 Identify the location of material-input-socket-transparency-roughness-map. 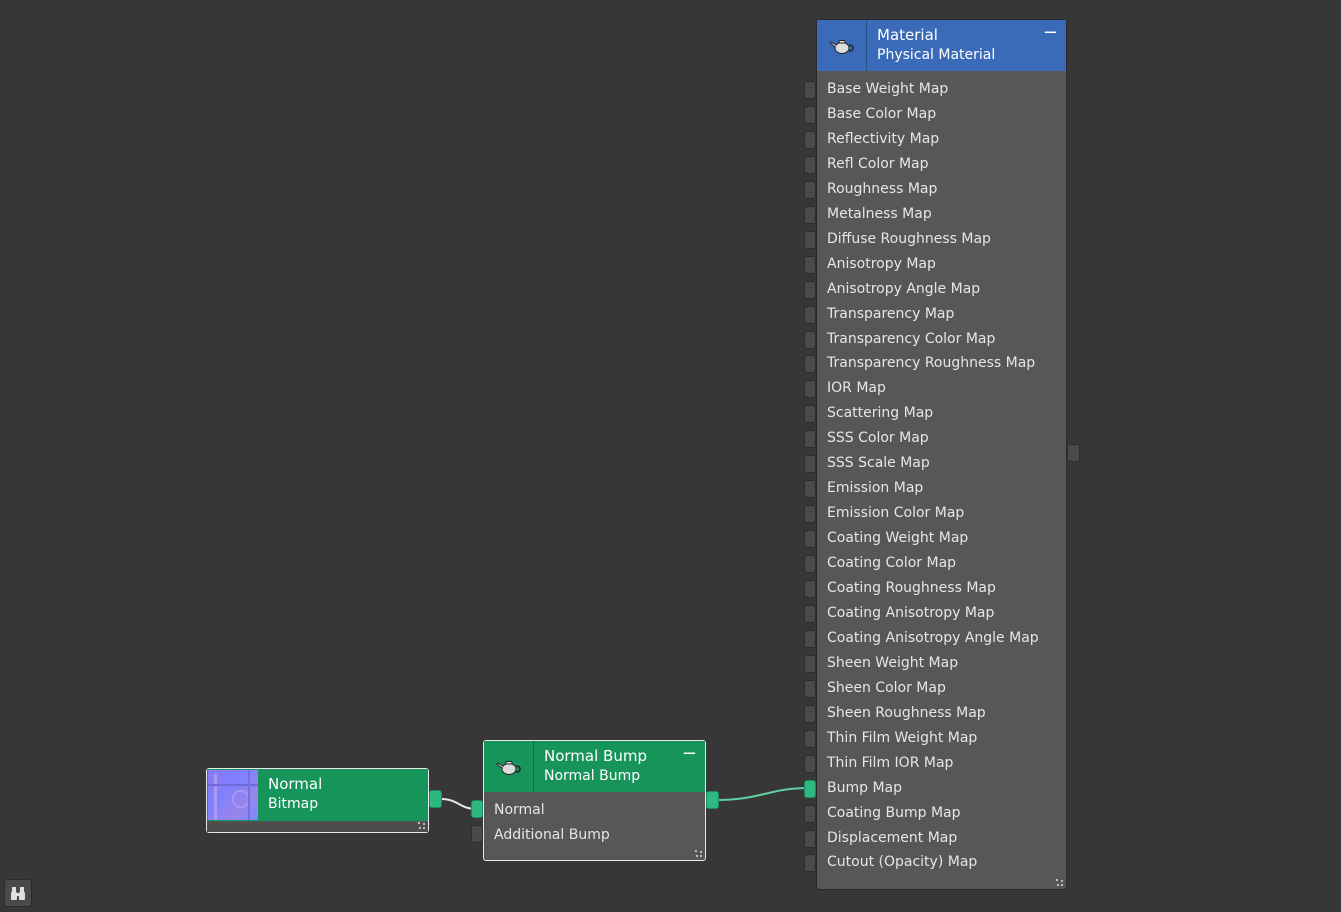
(810, 364).